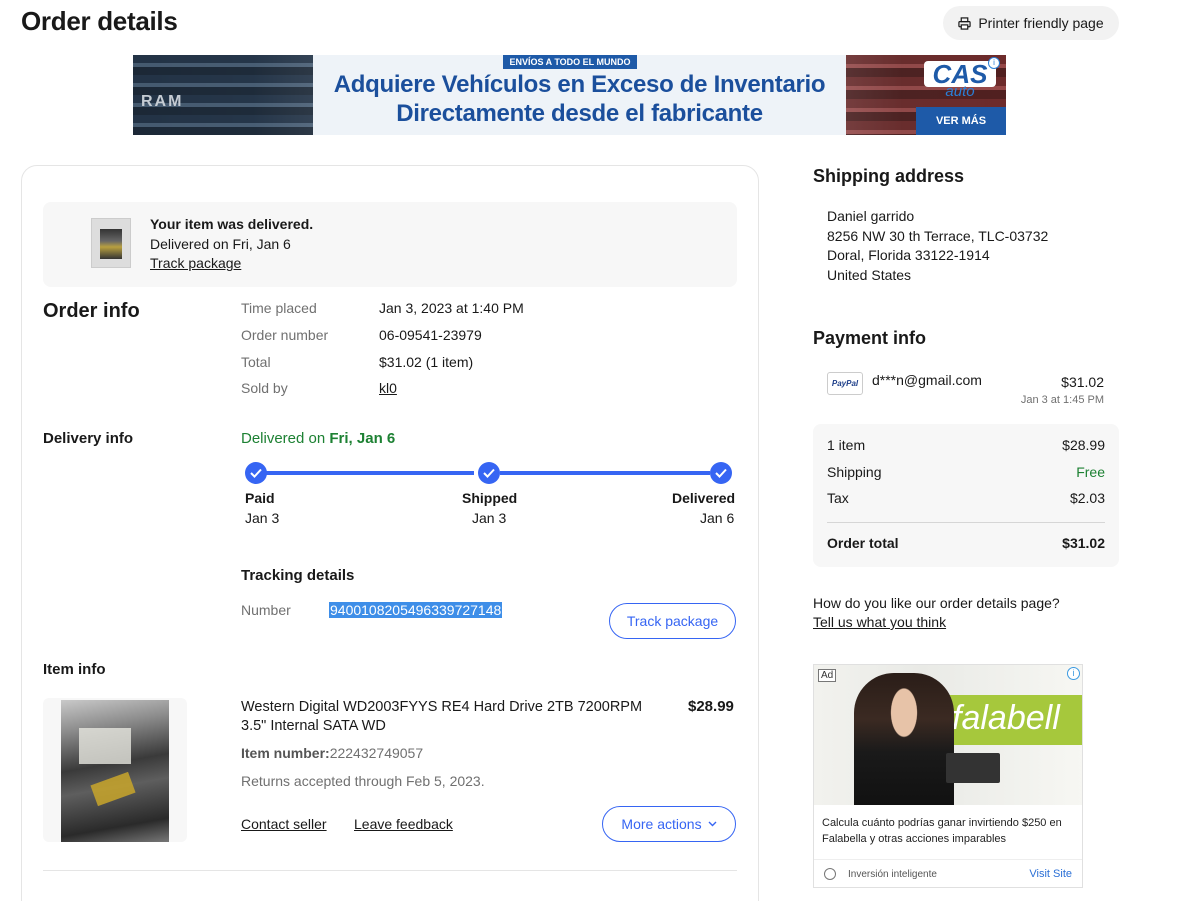 The width and height of the screenshot is (1181, 901). Describe the element at coordinates (966, 472) in the screenshot. I see `summary-shipping-row: Shipping Free` at that location.